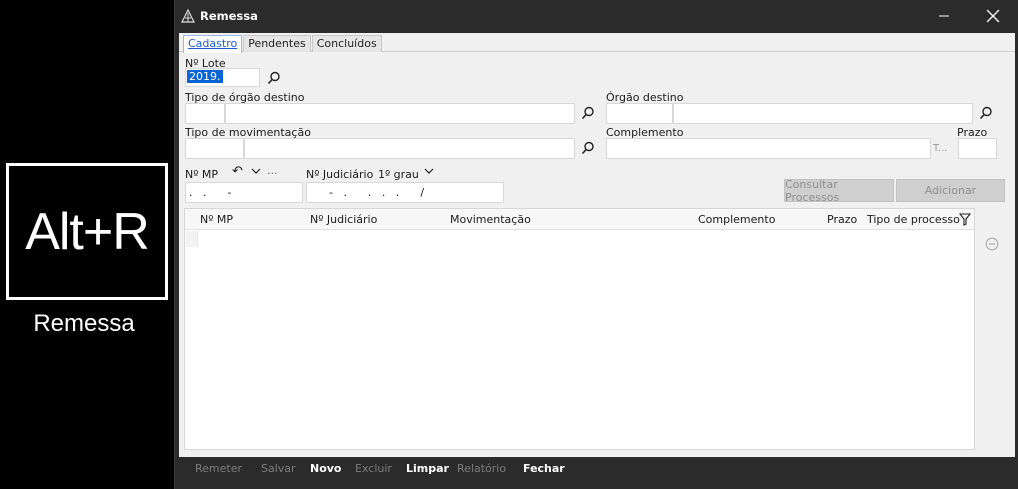 The height and width of the screenshot is (489, 1018). I want to click on window-title: Remessa, so click(229, 16).